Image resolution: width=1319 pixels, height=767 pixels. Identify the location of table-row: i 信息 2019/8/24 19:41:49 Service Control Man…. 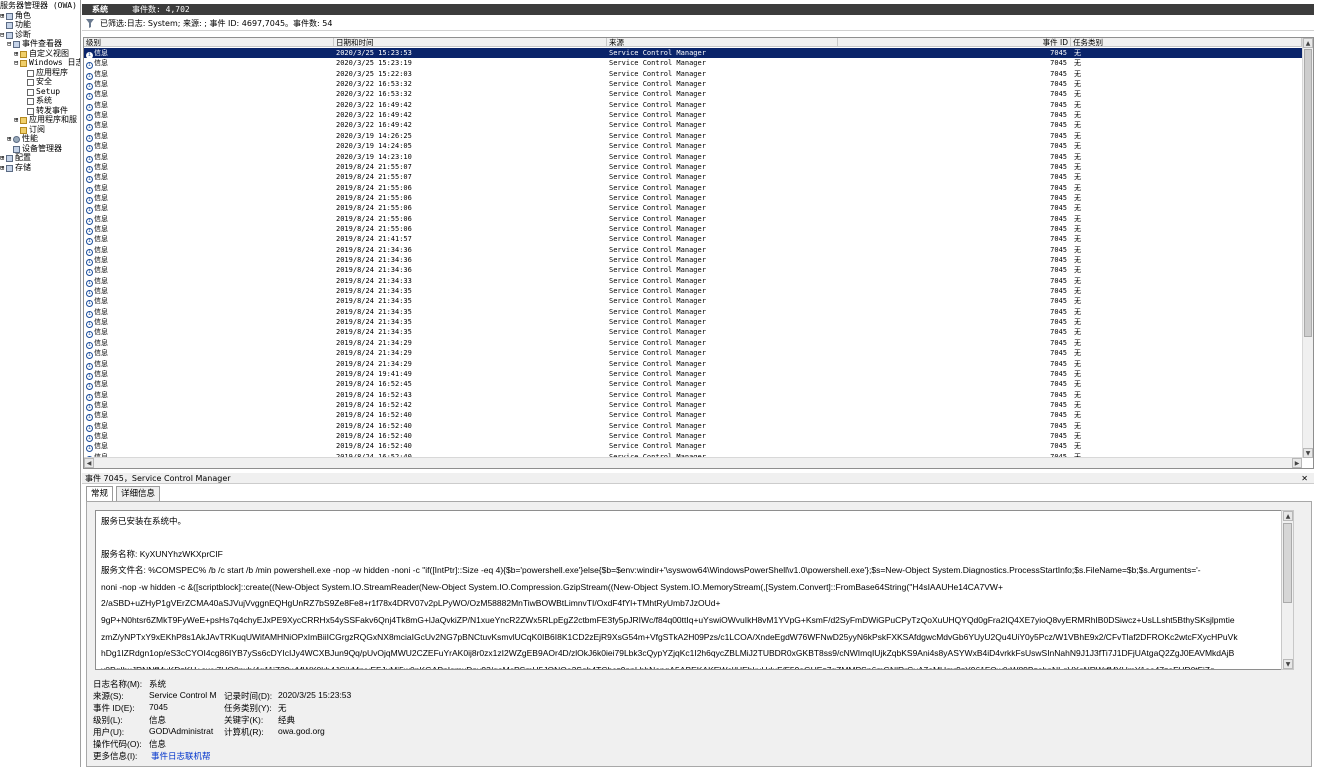
(693, 374).